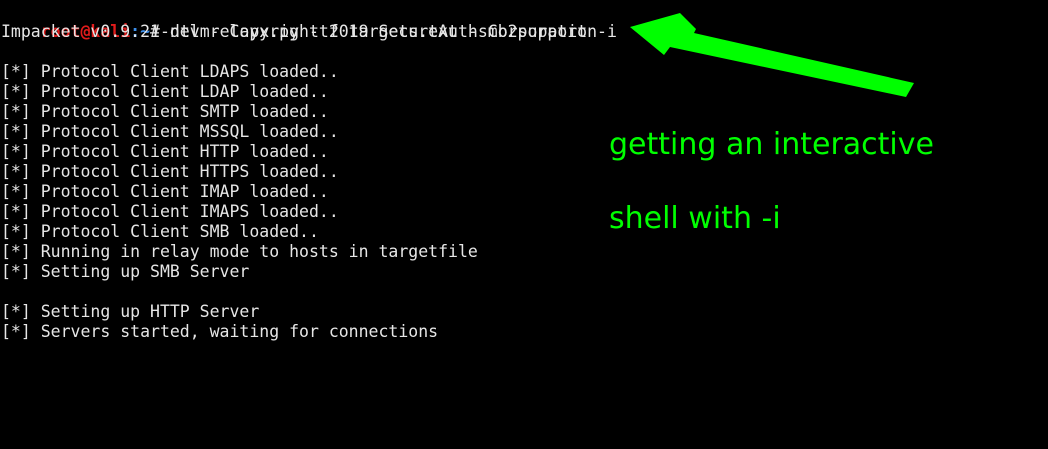 This screenshot has height=449, width=1048. I want to click on output-line: [*] Setting up SMB Server, so click(125, 271).